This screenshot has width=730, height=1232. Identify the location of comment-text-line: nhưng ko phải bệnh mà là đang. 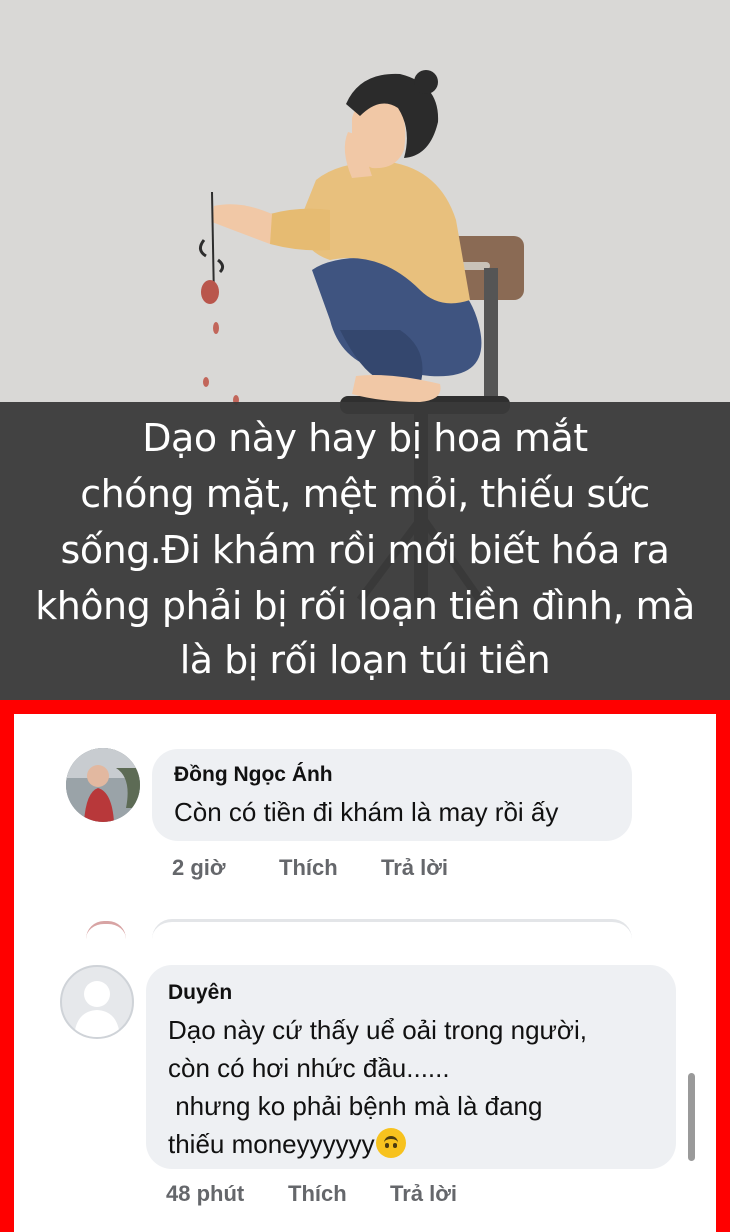
(355, 1106).